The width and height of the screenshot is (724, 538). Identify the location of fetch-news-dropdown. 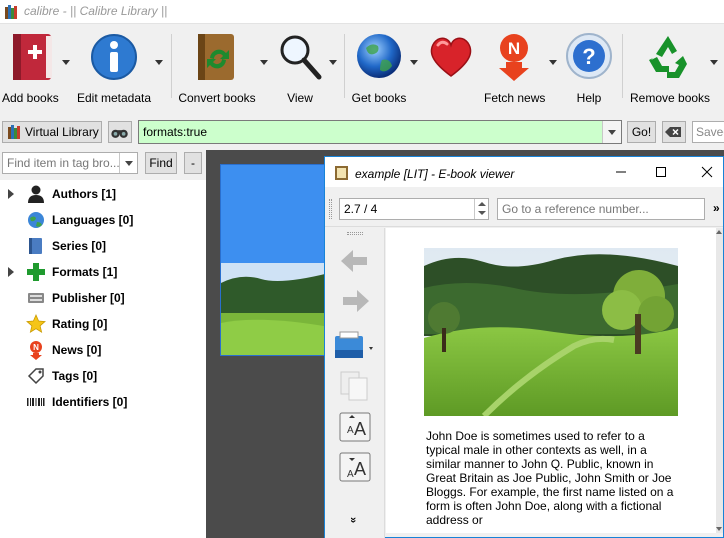
(553, 62).